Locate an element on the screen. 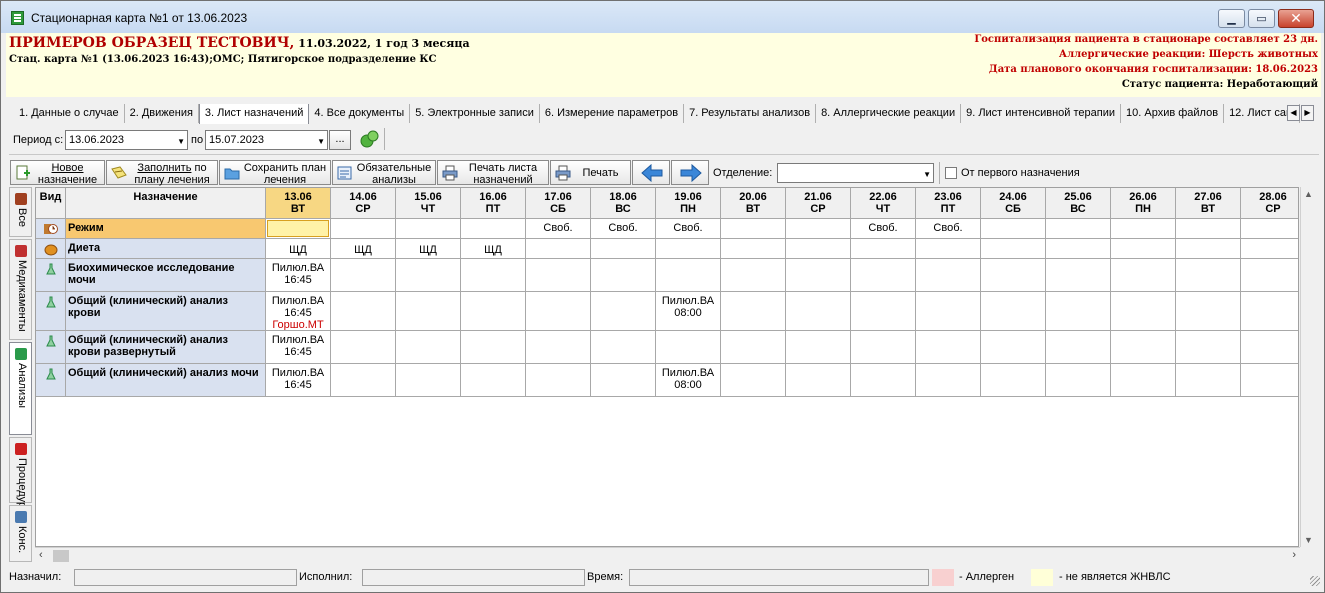 This screenshot has height=593, width=1325. chevron-right-icon: › is located at coordinates (1294, 555).